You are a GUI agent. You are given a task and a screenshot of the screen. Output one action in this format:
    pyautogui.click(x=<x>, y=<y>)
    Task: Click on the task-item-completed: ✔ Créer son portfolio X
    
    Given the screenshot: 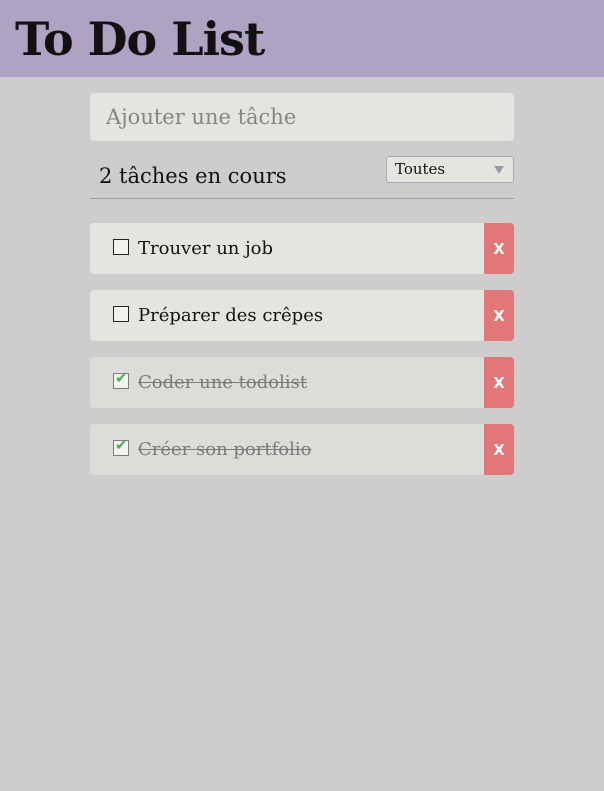 What is the action you would take?
    pyautogui.click(x=302, y=449)
    